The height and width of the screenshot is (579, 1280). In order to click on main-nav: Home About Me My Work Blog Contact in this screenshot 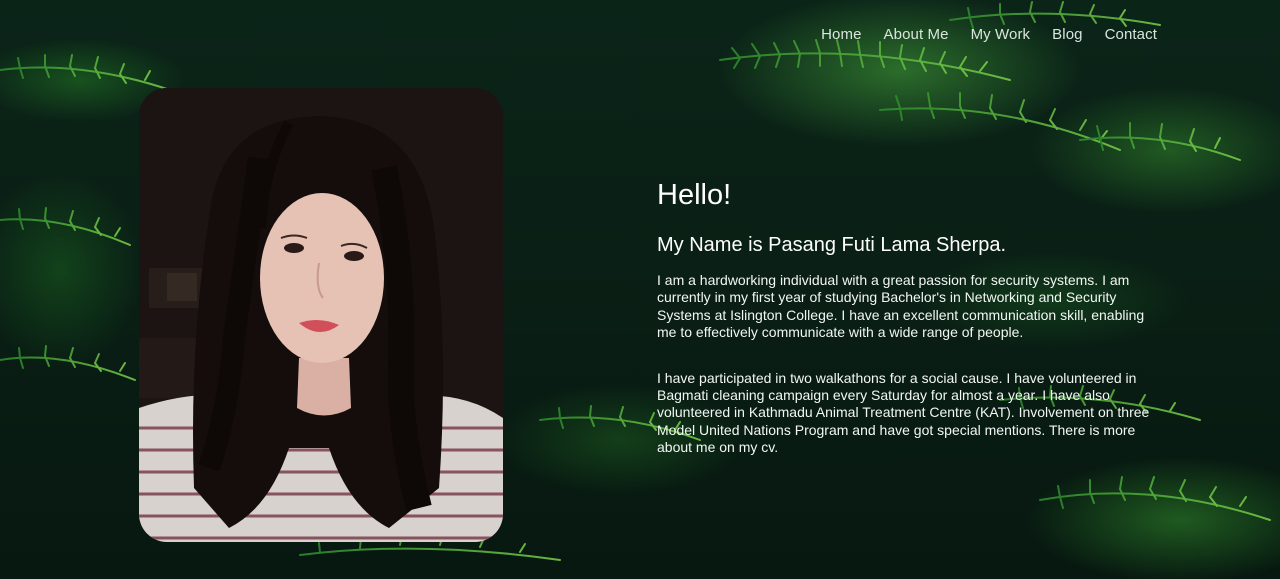, I will do `click(989, 34)`.